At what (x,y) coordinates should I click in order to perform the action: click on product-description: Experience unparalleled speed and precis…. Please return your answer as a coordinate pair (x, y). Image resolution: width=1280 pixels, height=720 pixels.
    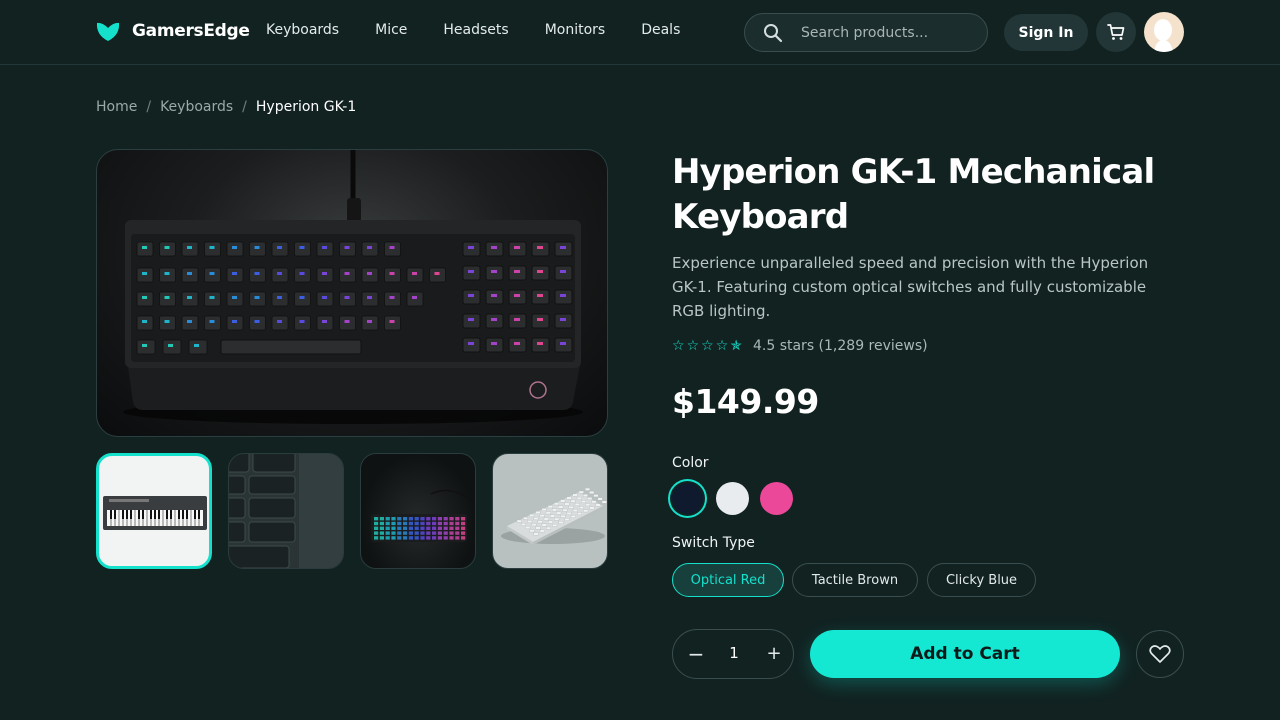
    Looking at the image, I should click on (910, 287).